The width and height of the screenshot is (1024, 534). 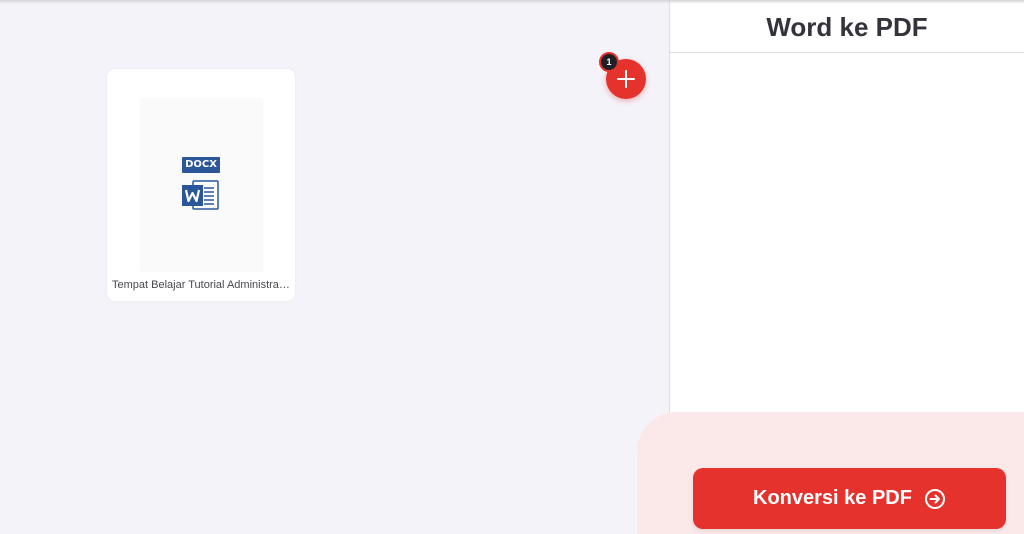 I want to click on word-file-icon, so click(x=200, y=195).